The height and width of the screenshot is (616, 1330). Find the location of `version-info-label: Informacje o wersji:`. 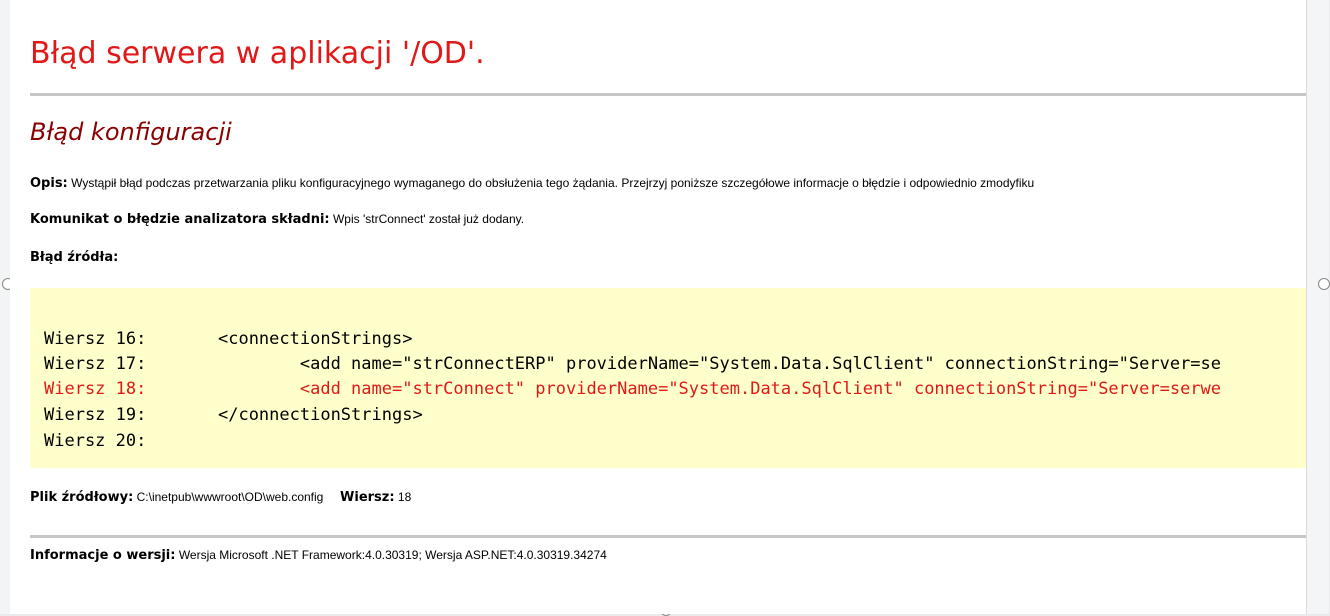

version-info-label: Informacje o wersji: is located at coordinates (103, 555).